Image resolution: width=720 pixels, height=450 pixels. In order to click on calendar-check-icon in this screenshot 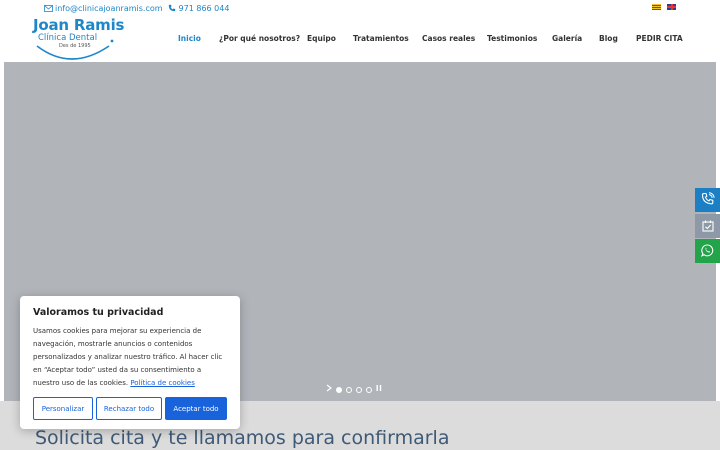, I will do `click(707, 226)`.